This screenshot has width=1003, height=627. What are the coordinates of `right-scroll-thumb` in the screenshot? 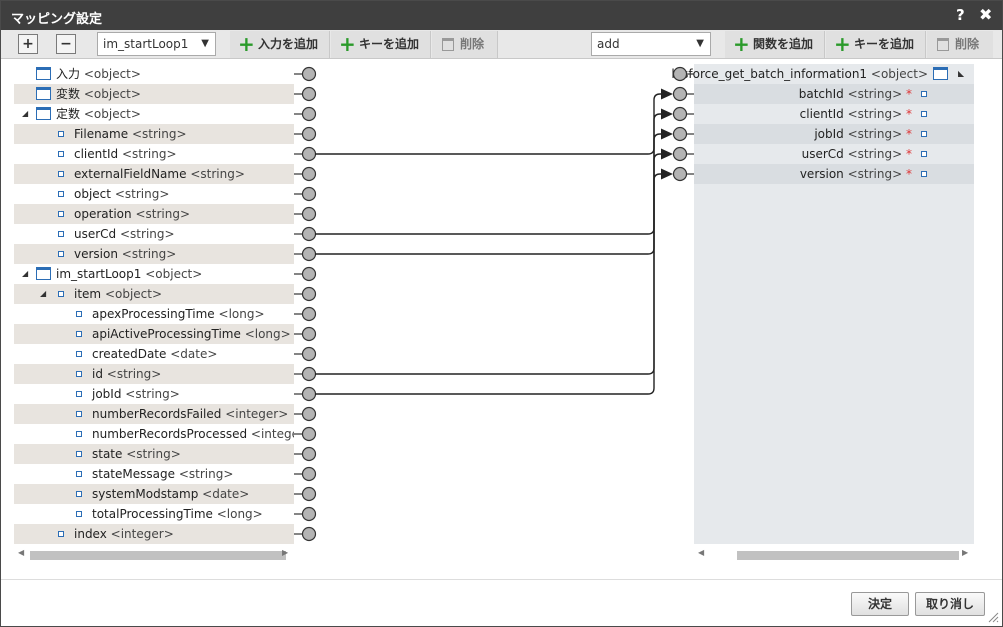 It's located at (848, 555).